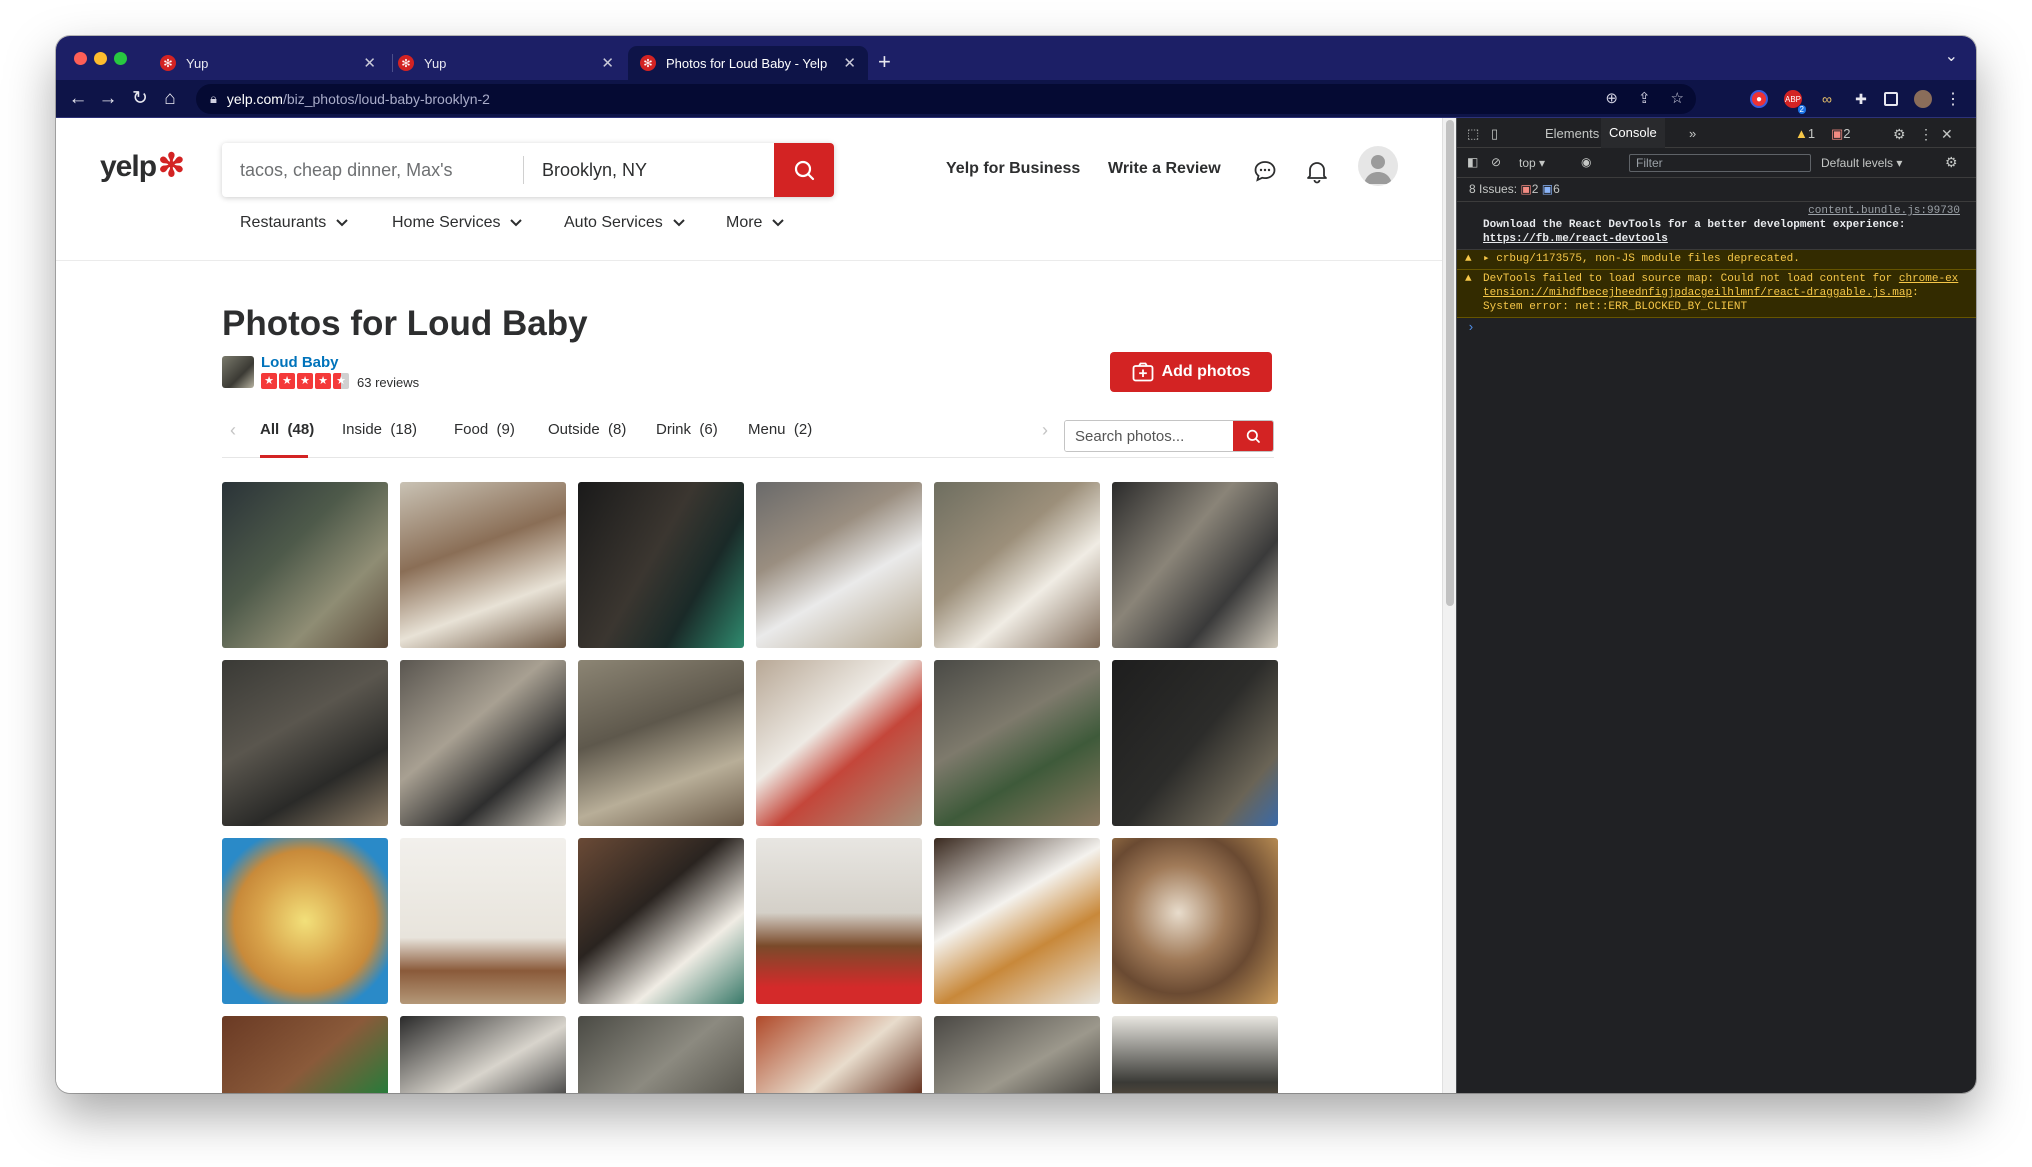 This screenshot has width=2032, height=1167. Describe the element at coordinates (755, 223) in the screenshot. I see `category-more: More` at that location.